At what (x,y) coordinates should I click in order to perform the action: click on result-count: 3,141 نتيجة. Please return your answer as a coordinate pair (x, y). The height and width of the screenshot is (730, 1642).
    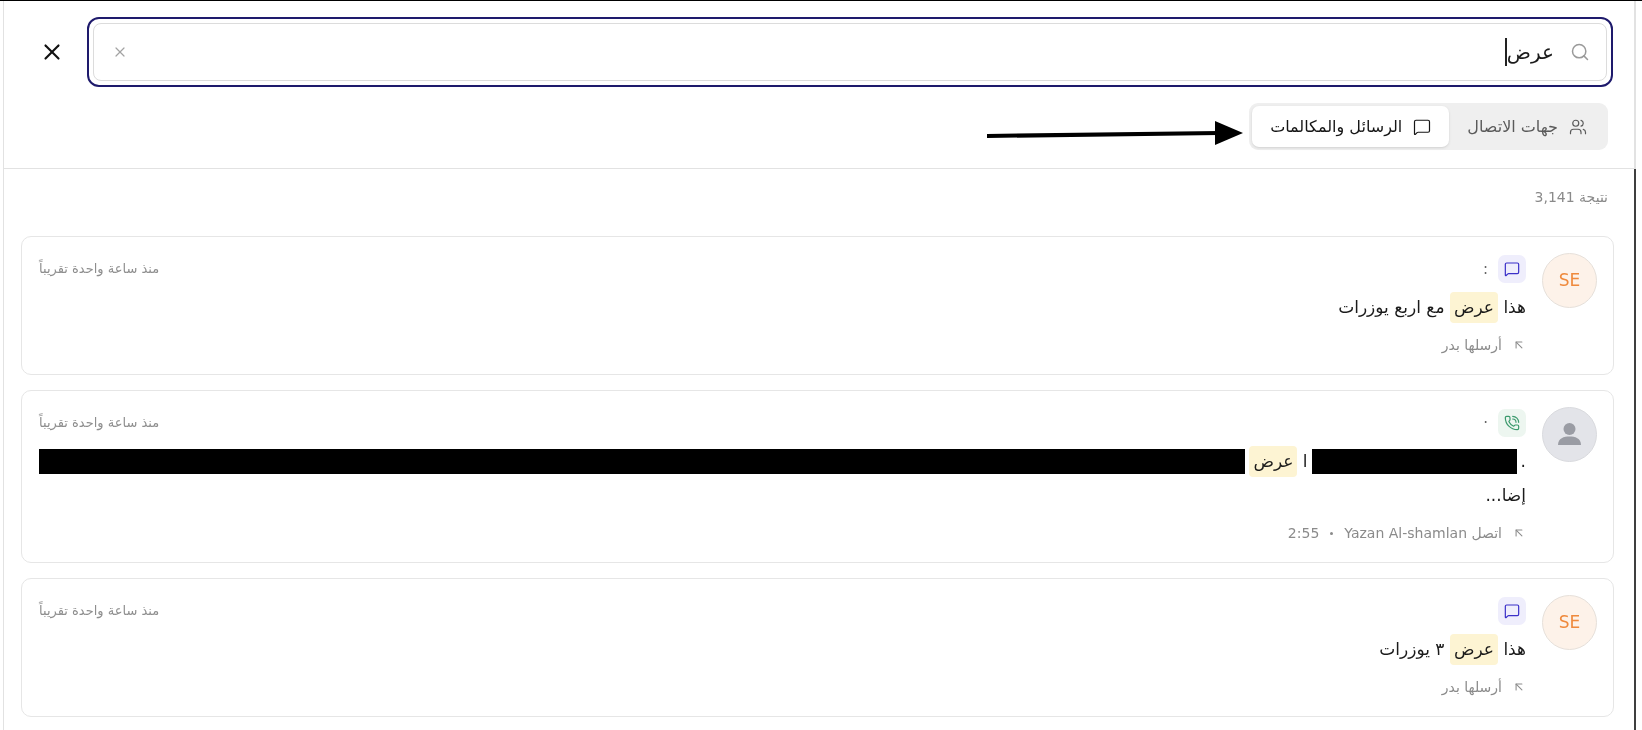
    Looking at the image, I should click on (1571, 197).